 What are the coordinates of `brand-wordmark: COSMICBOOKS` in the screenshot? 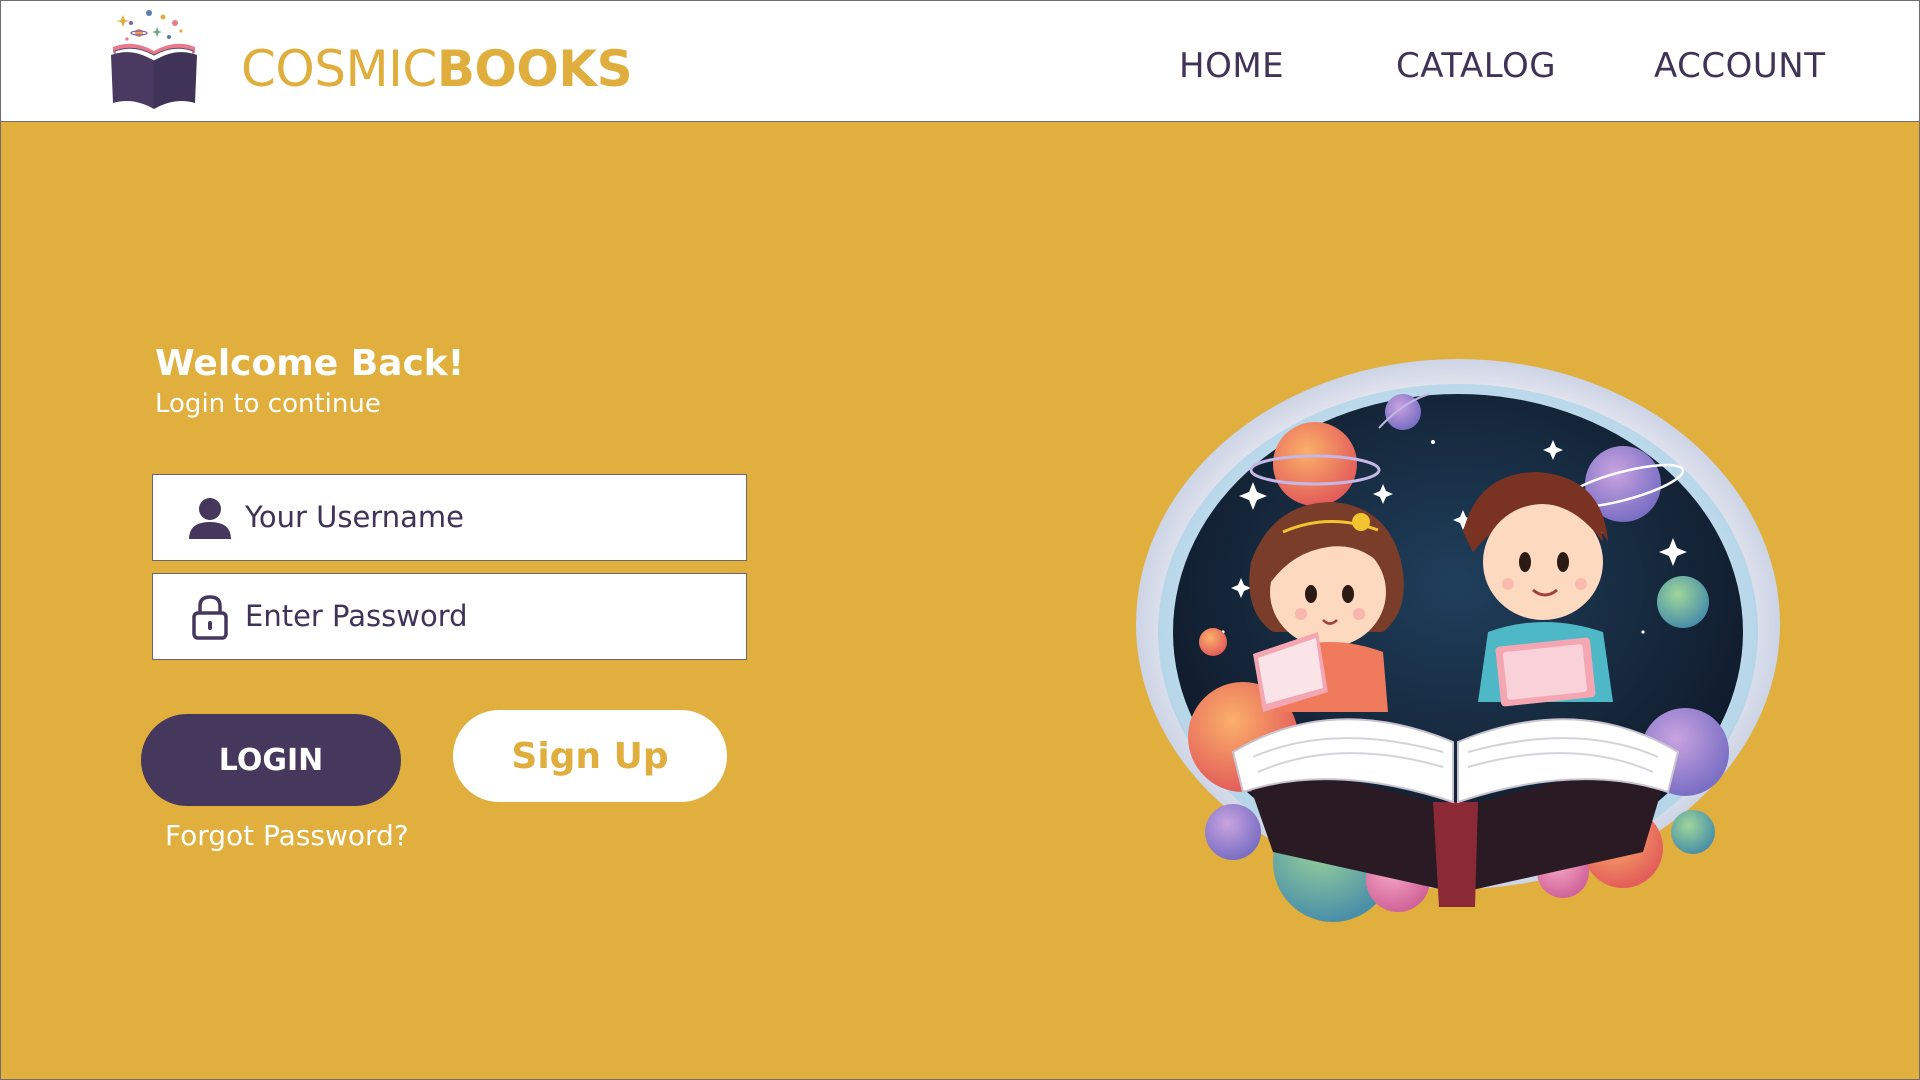 It's located at (437, 69).